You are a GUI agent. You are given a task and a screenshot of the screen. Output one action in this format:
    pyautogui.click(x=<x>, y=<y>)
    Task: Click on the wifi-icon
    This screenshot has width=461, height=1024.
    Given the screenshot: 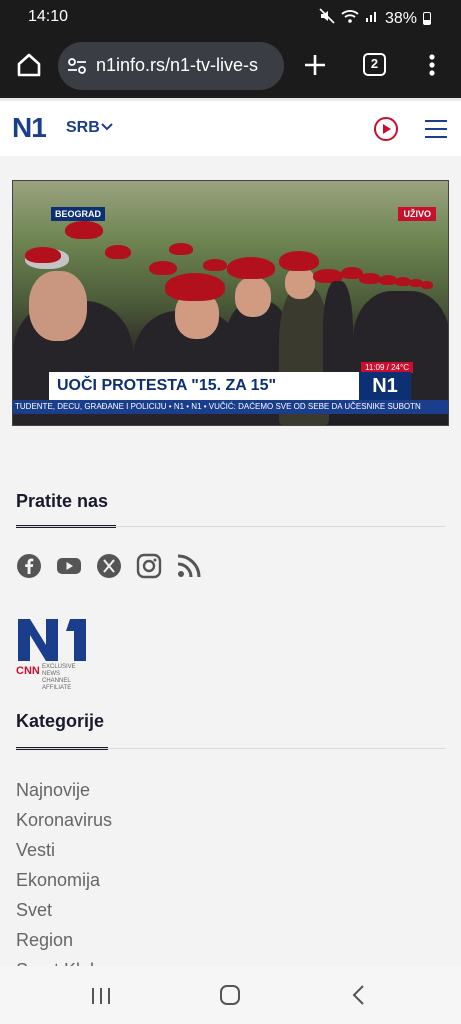 What is the action you would take?
    pyautogui.click(x=350, y=18)
    